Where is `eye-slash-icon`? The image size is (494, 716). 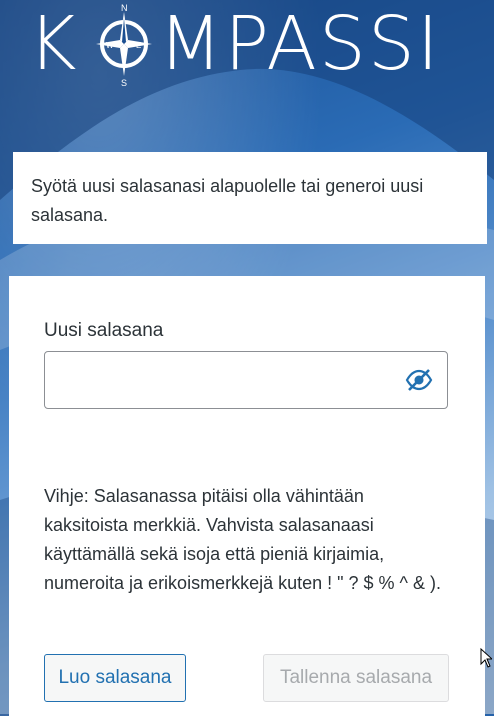 eye-slash-icon is located at coordinates (419, 380).